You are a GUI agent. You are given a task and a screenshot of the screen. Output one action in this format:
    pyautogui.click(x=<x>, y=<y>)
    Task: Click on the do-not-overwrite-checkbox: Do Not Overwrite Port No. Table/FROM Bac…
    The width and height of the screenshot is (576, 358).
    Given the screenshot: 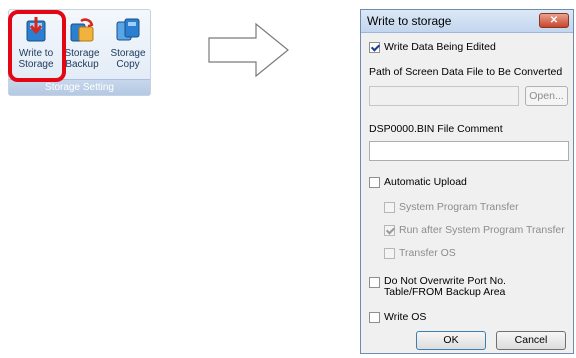 What is the action you would take?
    pyautogui.click(x=437, y=287)
    